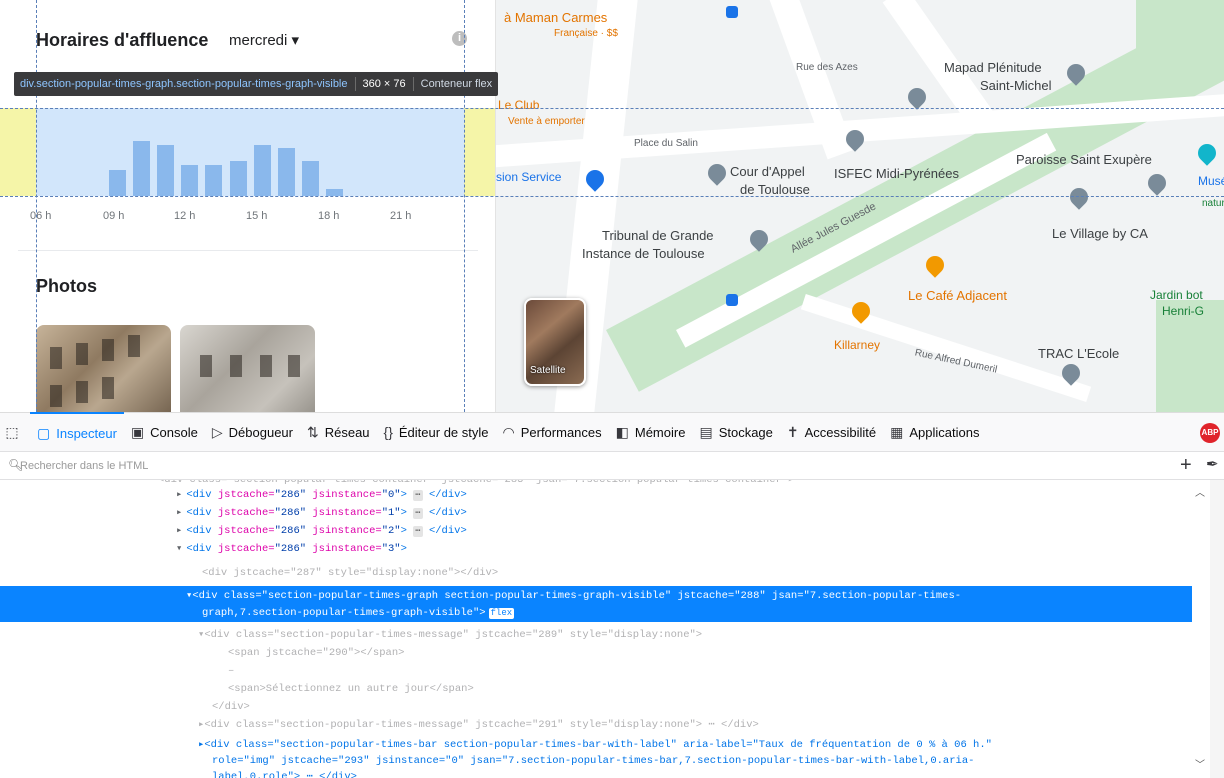  I want to click on tab-style-editor: {} Éditeur de style, so click(436, 432).